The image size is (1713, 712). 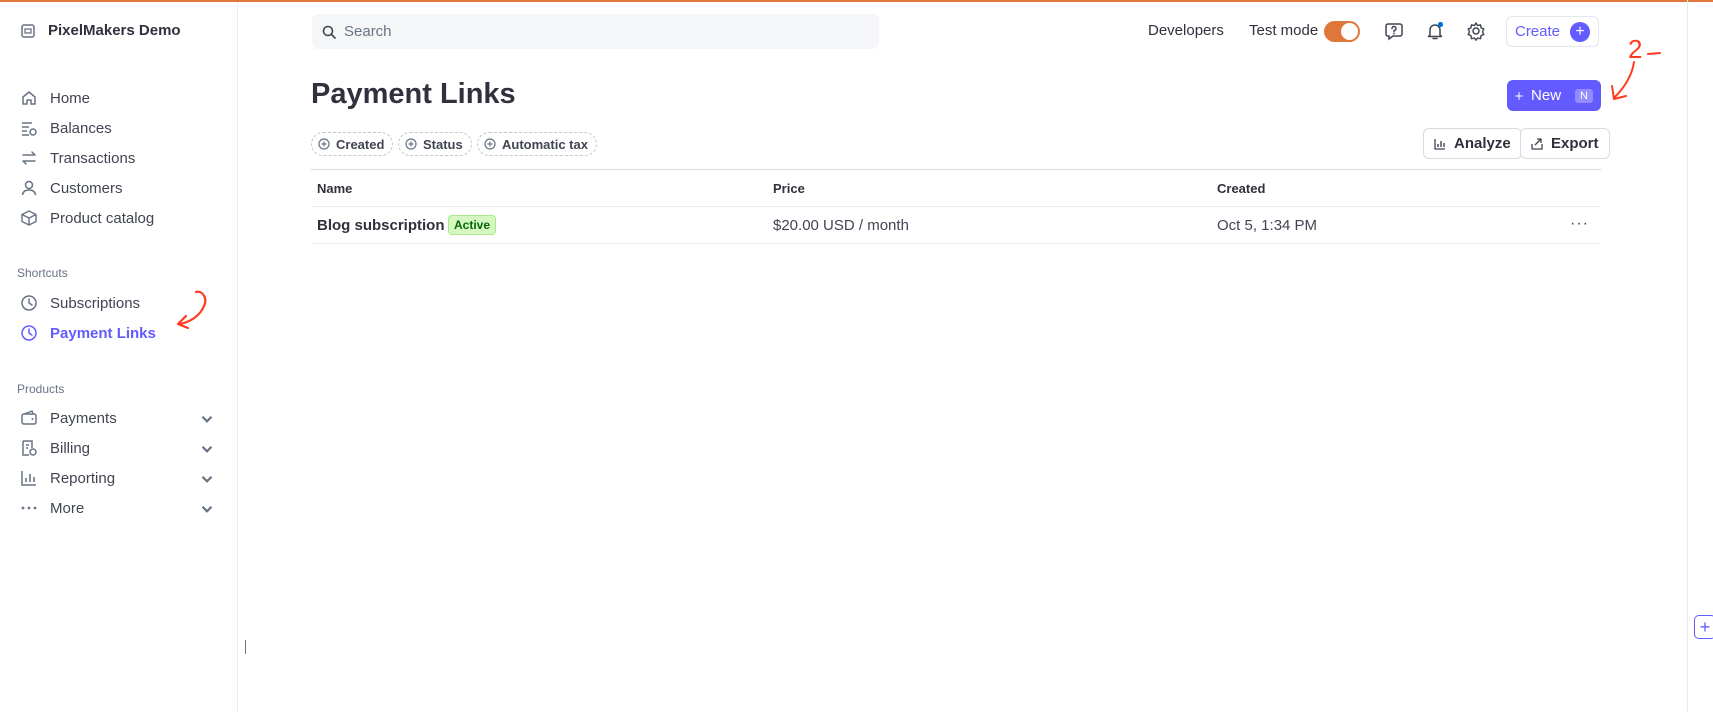 What do you see at coordinates (29, 448) in the screenshot?
I see `billing-icon` at bounding box center [29, 448].